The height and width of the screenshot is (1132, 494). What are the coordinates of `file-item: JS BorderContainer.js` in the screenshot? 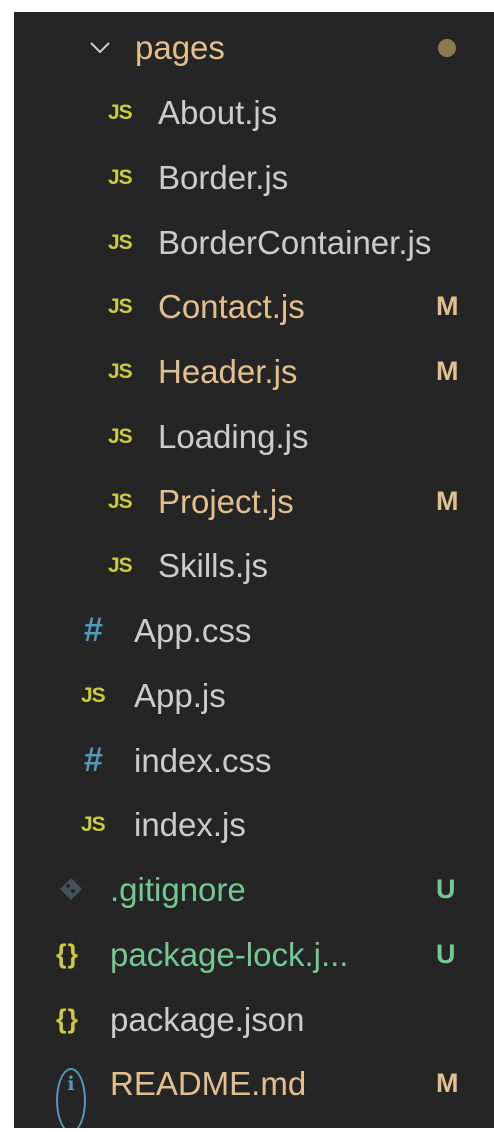 It's located at (254, 242).